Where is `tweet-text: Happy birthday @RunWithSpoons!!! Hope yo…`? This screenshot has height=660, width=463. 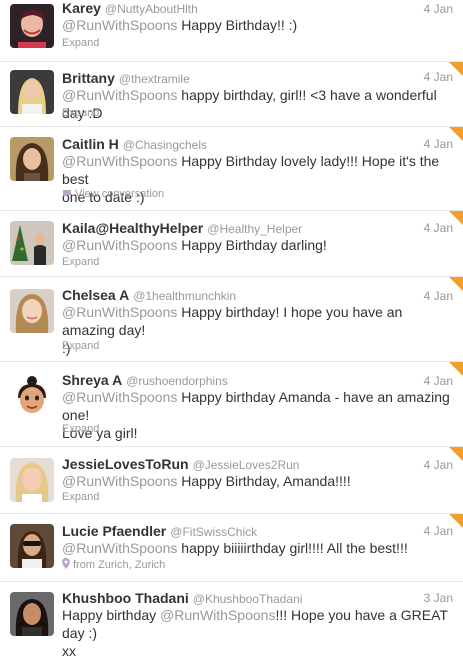
tweet-text: Happy birthday @RunWithSpoons!!! Hope yo… is located at coordinates (258, 633).